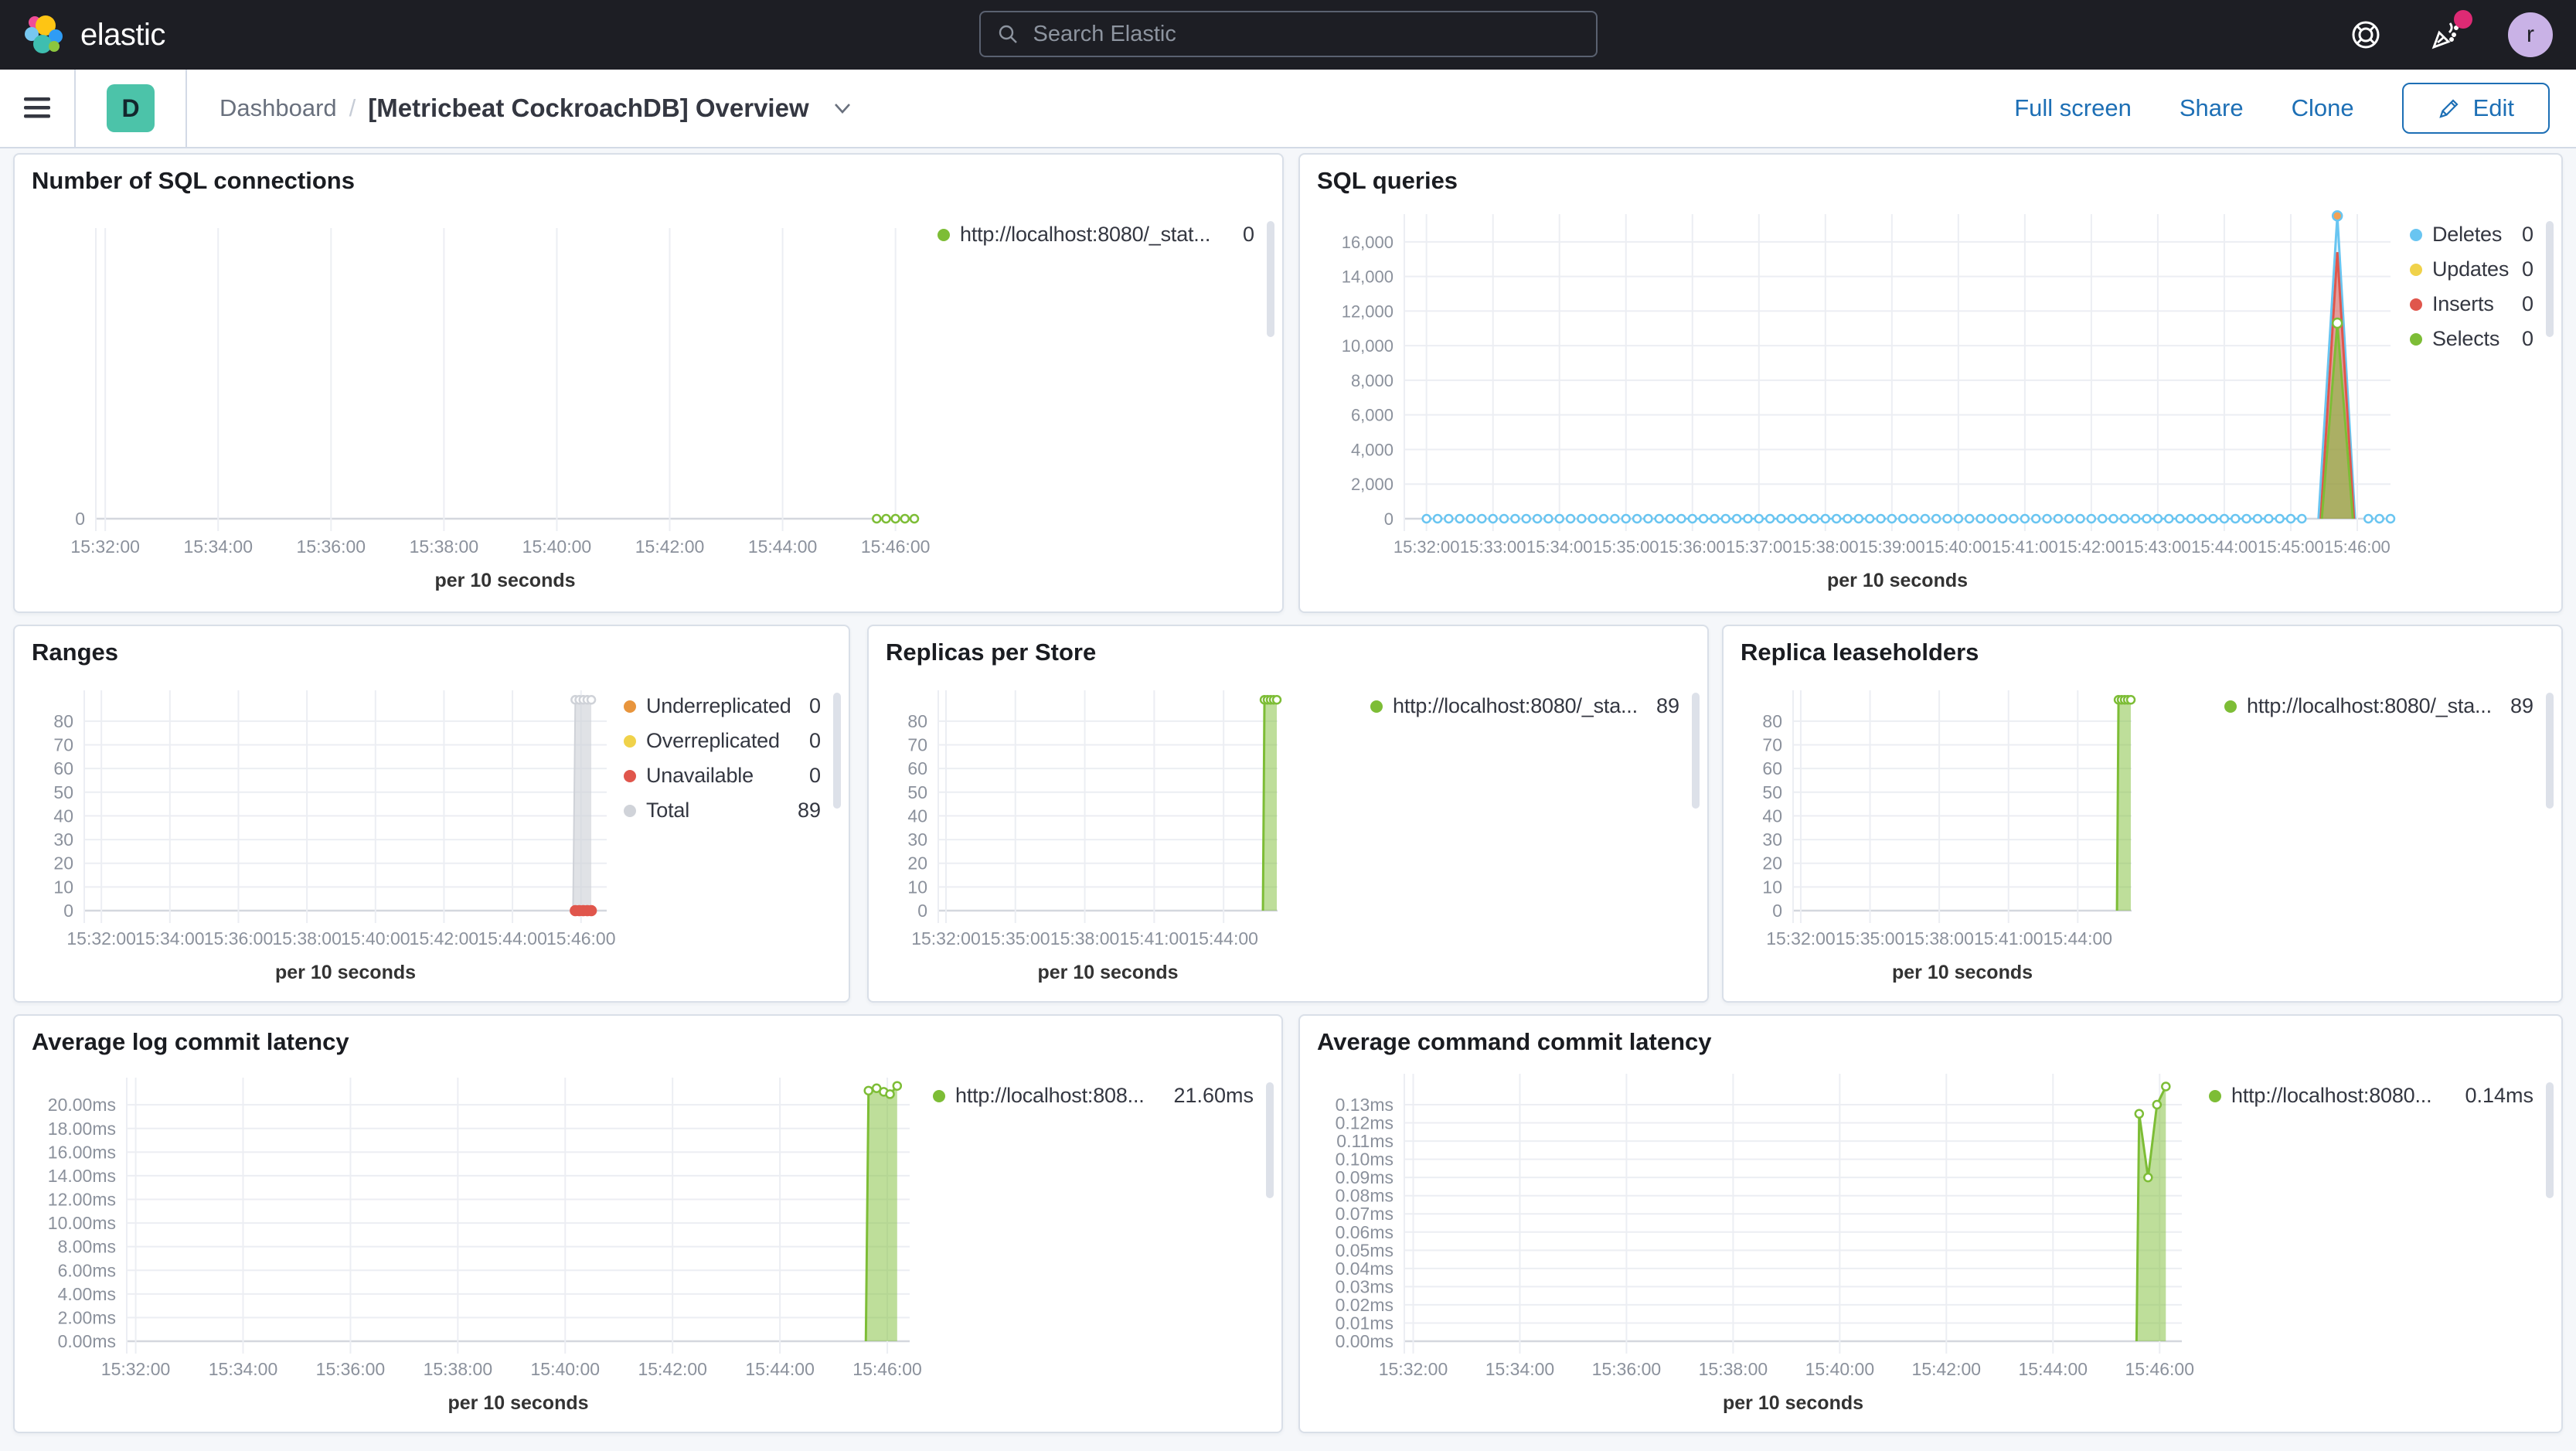  Describe the element at coordinates (278, 108) in the screenshot. I see `breadcrumb-dashboard: Dashboard` at that location.